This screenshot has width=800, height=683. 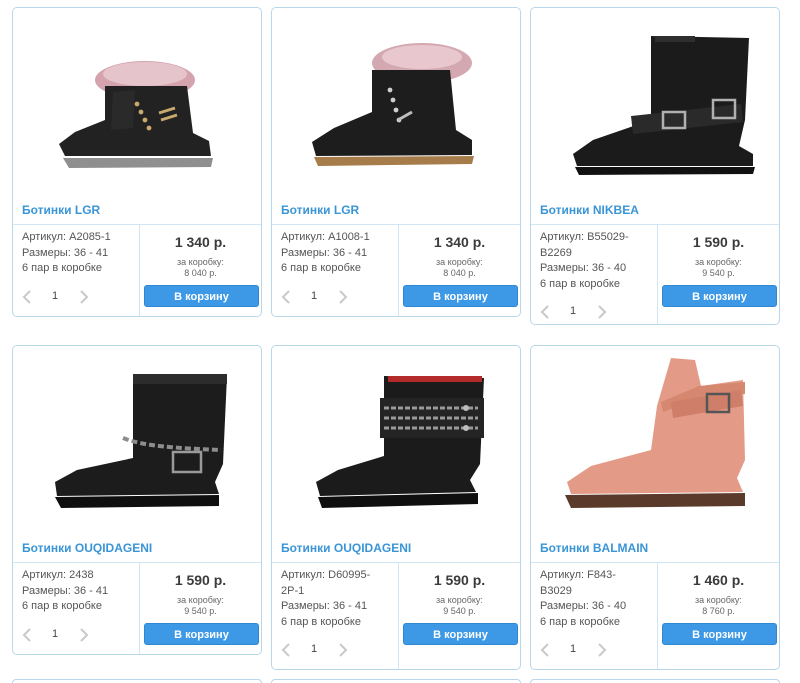 I want to click on product-title: Ботинки BALMAIN, so click(x=594, y=548).